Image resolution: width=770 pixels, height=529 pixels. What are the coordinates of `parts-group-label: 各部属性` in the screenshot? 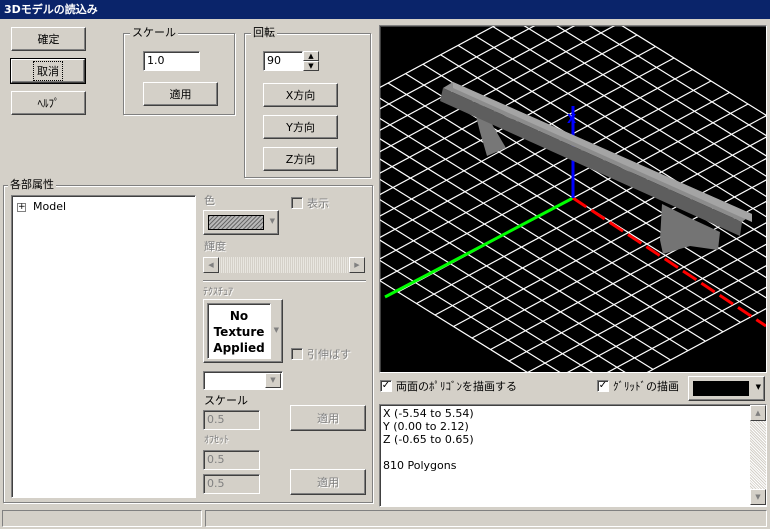 It's located at (32, 185).